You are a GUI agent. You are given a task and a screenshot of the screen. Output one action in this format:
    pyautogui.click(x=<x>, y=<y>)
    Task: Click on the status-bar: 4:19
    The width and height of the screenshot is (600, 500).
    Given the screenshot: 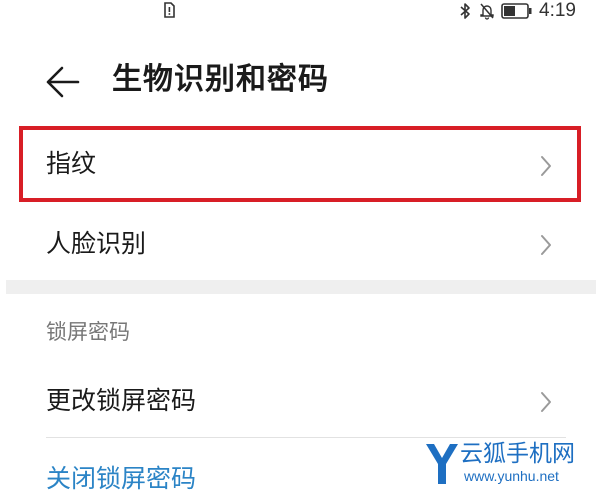 What is the action you would take?
    pyautogui.click(x=300, y=14)
    